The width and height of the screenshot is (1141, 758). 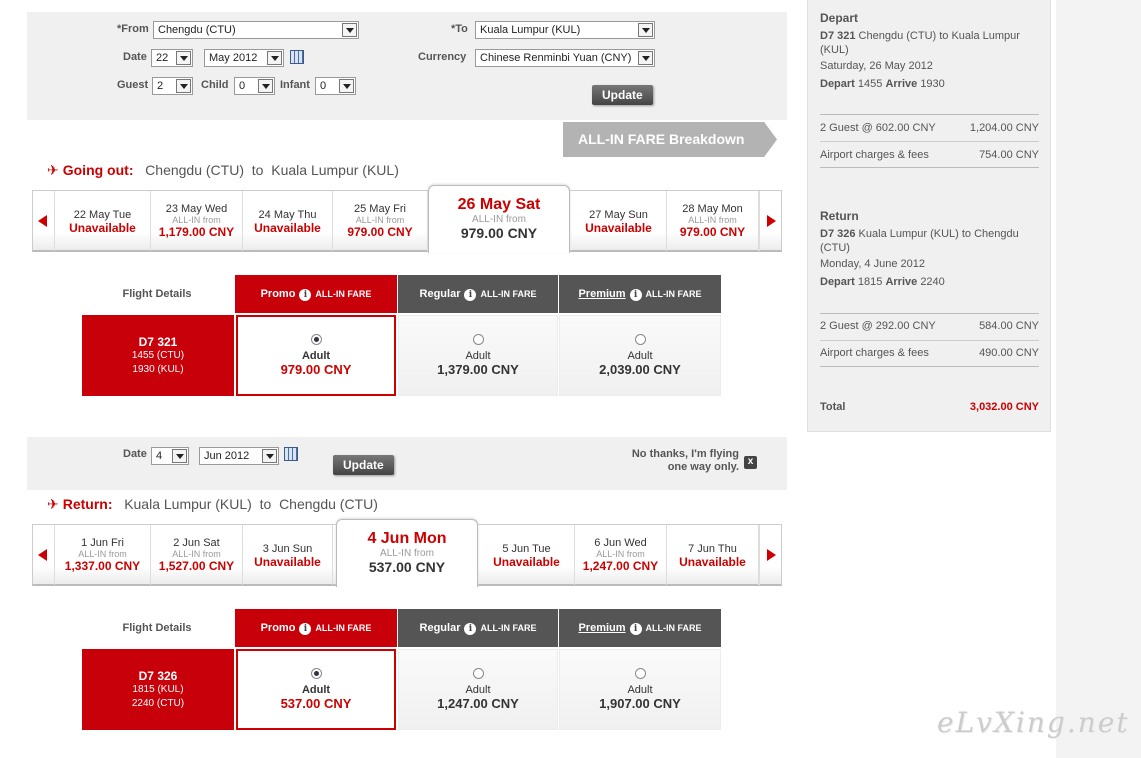 I want to click on return-fare-premium: Adult 1,907.00 CNY, so click(x=640, y=689).